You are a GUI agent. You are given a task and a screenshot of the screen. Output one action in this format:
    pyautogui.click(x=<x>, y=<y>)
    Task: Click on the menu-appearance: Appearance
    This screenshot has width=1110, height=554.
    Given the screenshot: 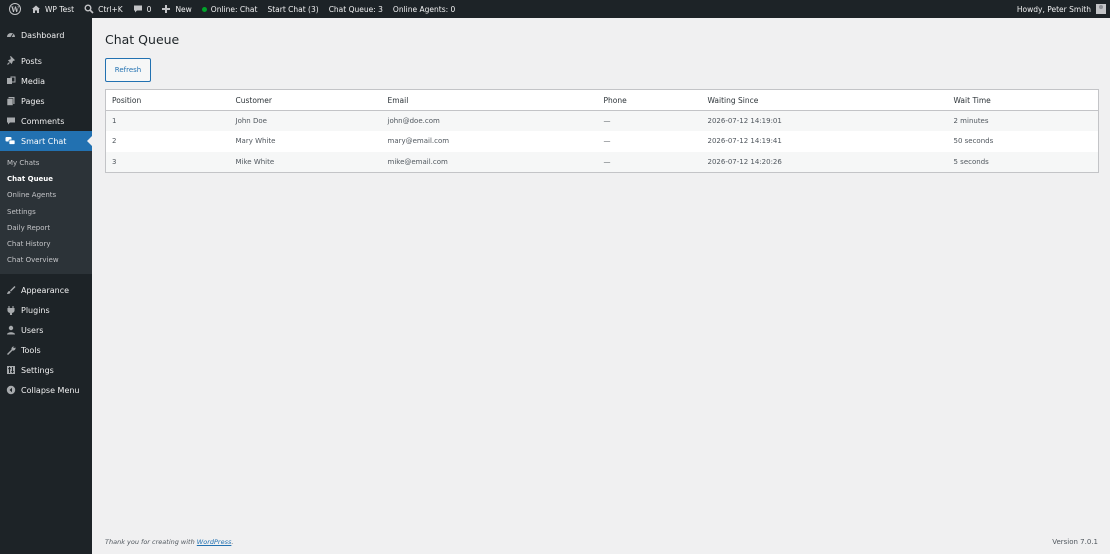 What is the action you would take?
    pyautogui.click(x=46, y=290)
    